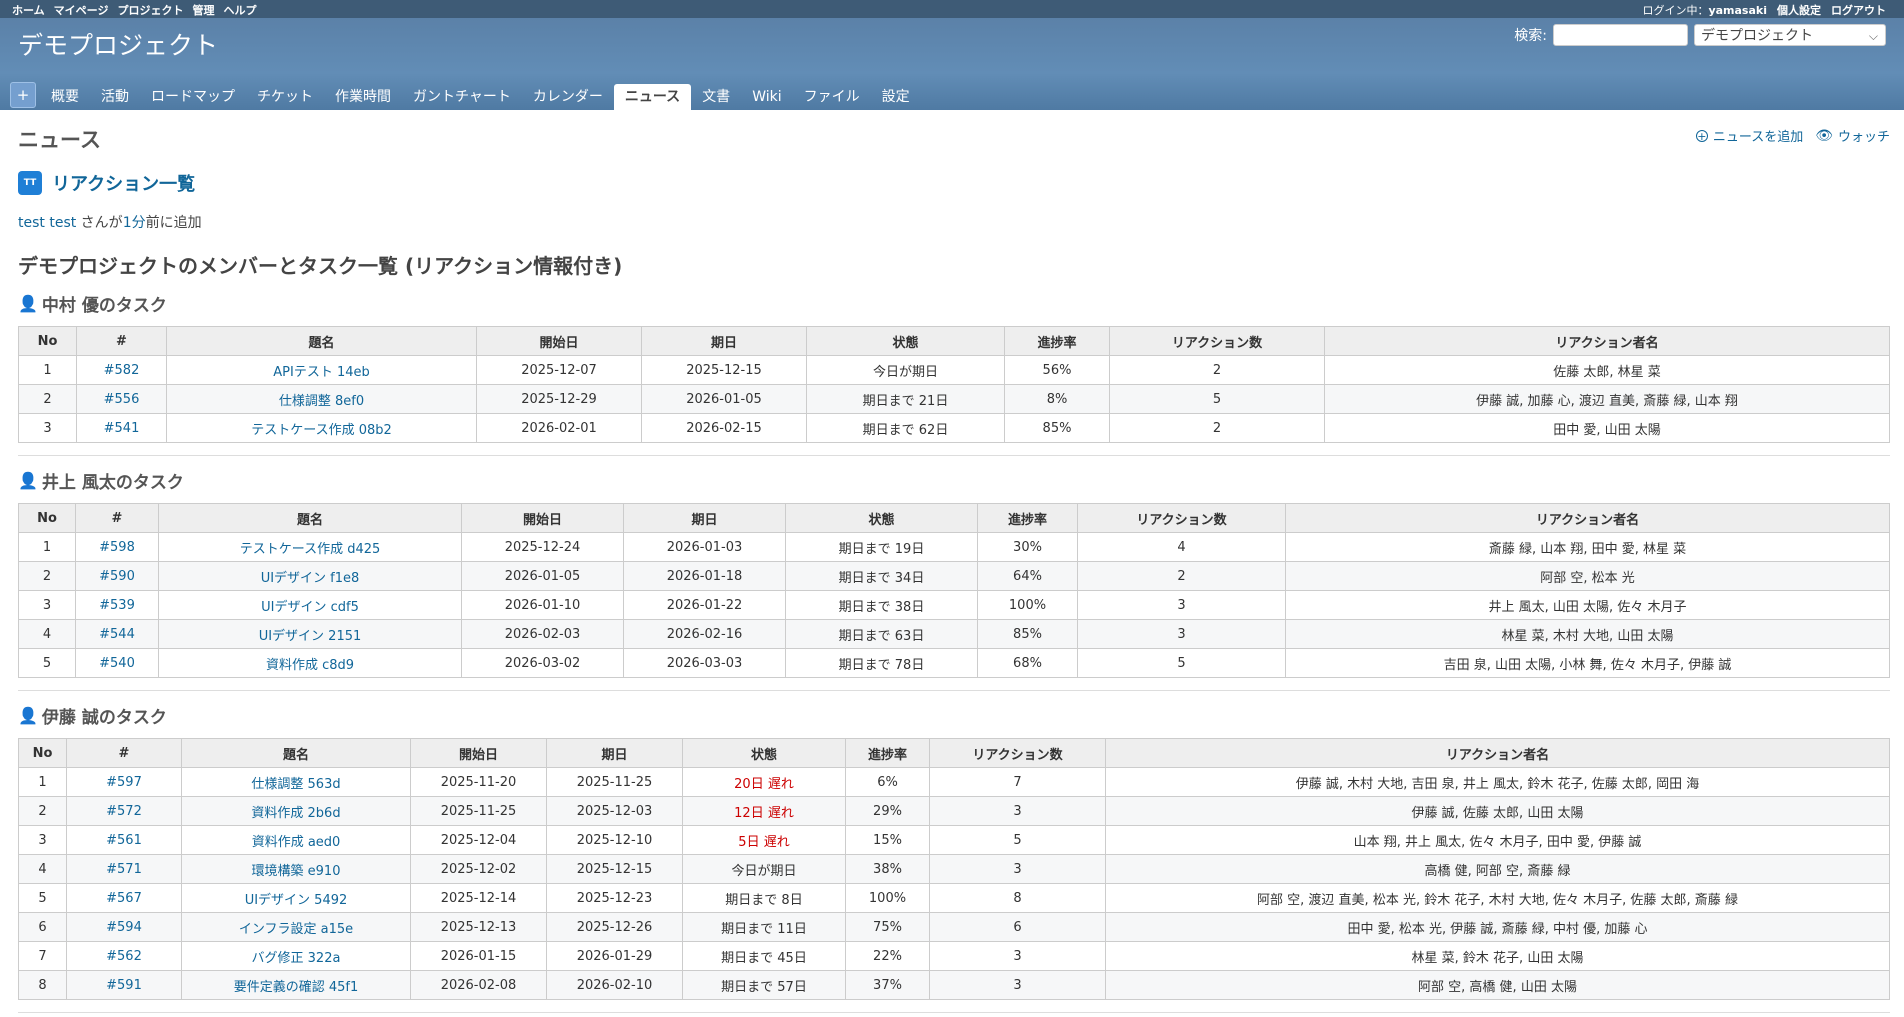  Describe the element at coordinates (285, 97) in the screenshot. I see `tab-issues: チケット` at that location.